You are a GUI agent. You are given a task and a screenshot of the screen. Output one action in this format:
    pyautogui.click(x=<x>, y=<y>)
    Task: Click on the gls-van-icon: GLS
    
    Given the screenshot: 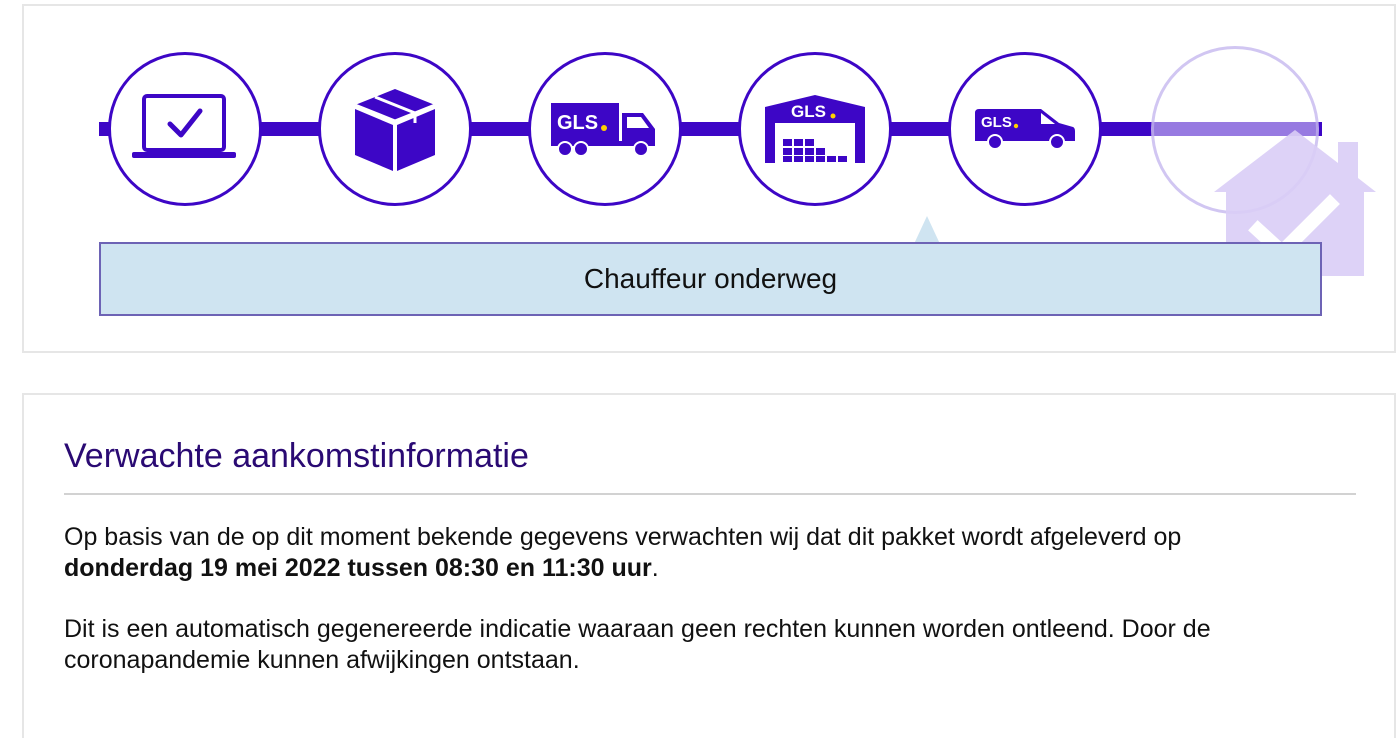 What is the action you would take?
    pyautogui.click(x=1025, y=129)
    